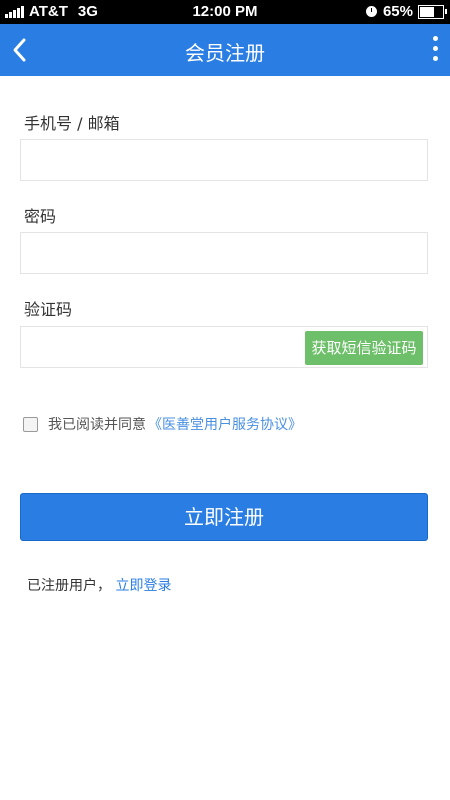  What do you see at coordinates (224, 160) in the screenshot?
I see `phone-email-input` at bounding box center [224, 160].